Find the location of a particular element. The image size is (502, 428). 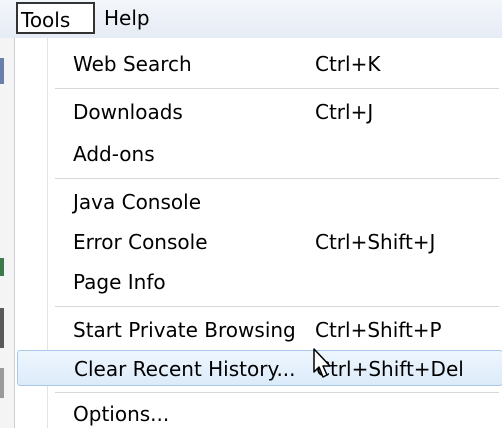

menu-item-label: Downloads is located at coordinates (128, 112).